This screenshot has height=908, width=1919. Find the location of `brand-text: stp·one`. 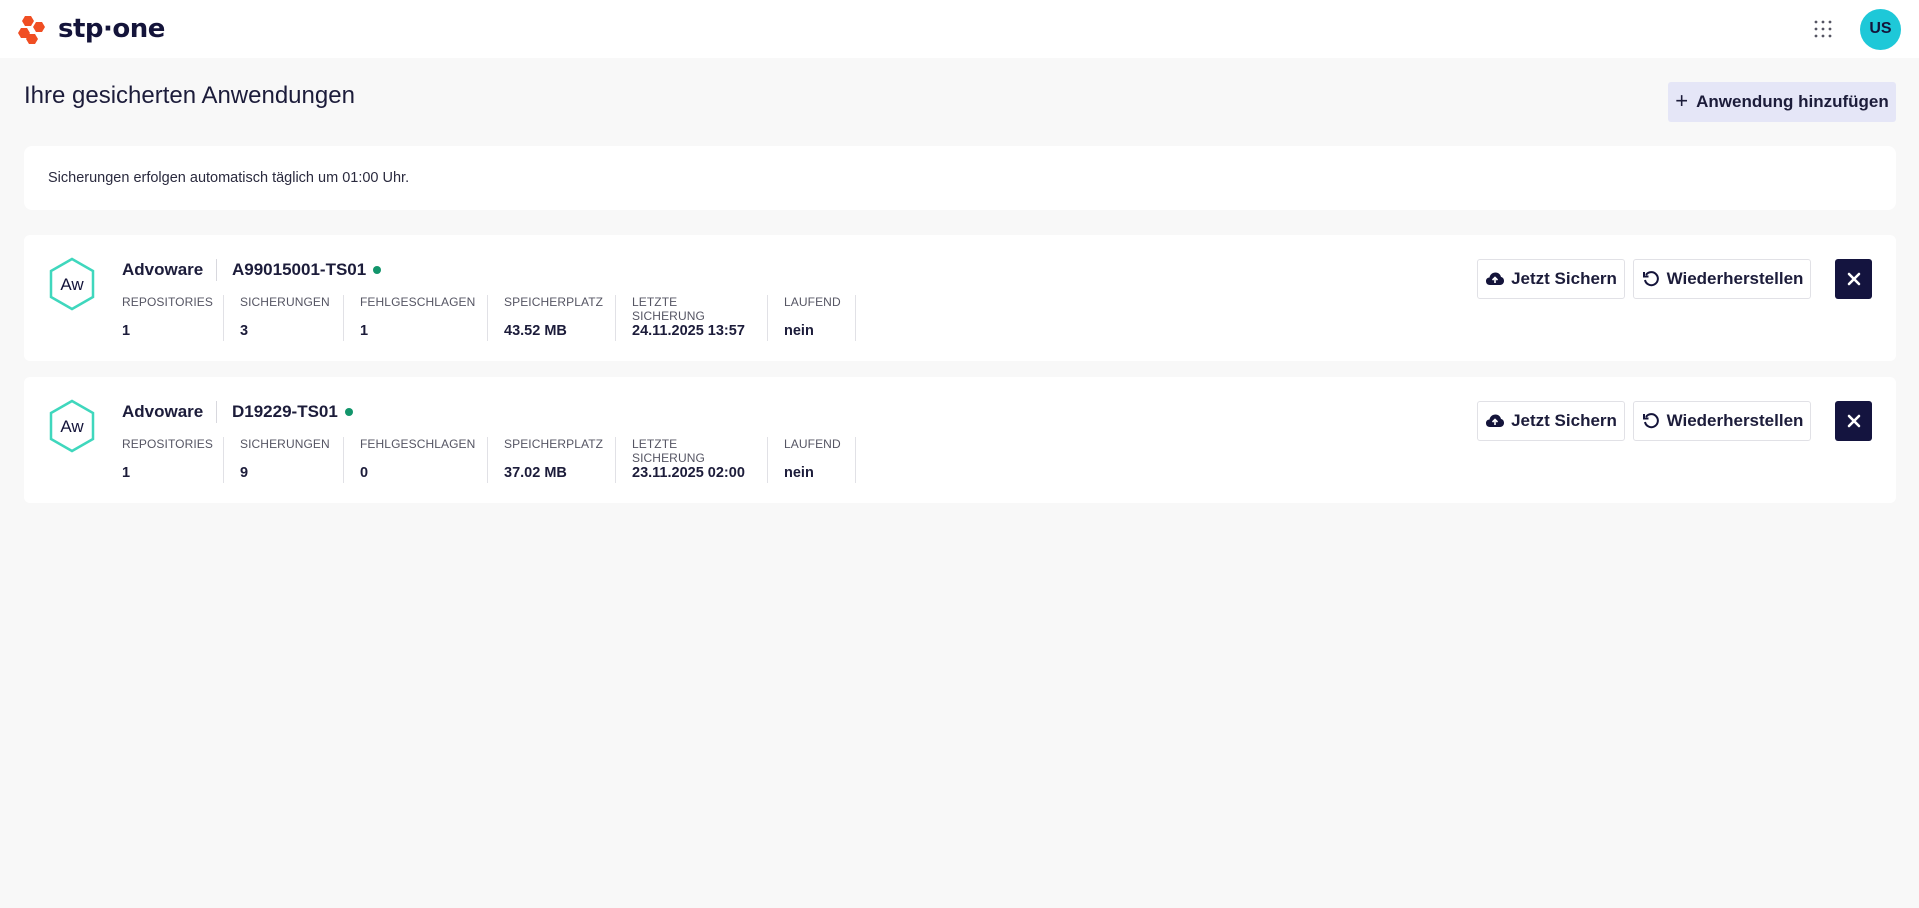

brand-text: stp·one is located at coordinates (111, 29).